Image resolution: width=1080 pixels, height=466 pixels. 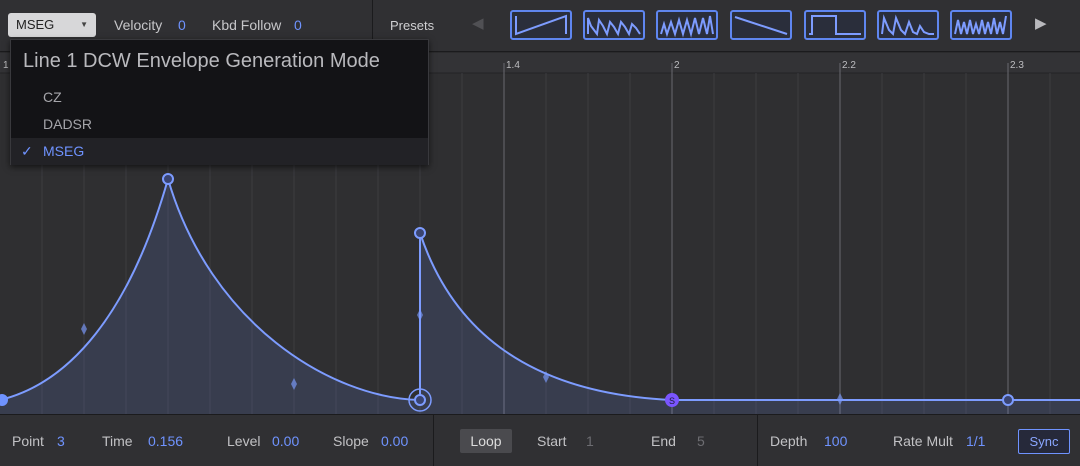 I want to click on velocity-value: 0, so click(x=182, y=25).